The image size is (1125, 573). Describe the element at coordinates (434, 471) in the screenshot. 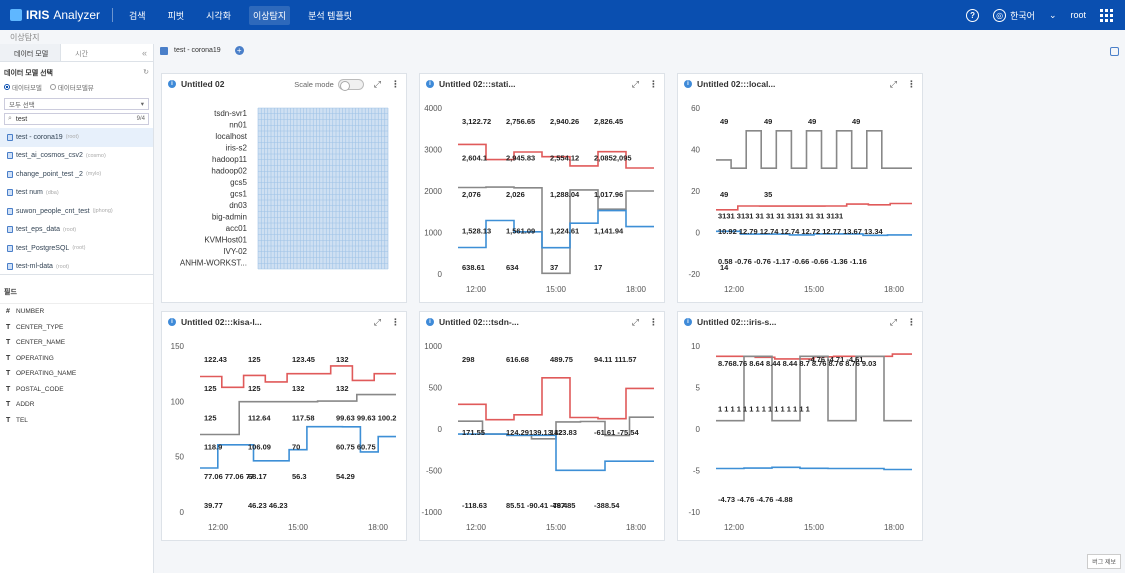

I see `y-tick-label: -500` at that location.